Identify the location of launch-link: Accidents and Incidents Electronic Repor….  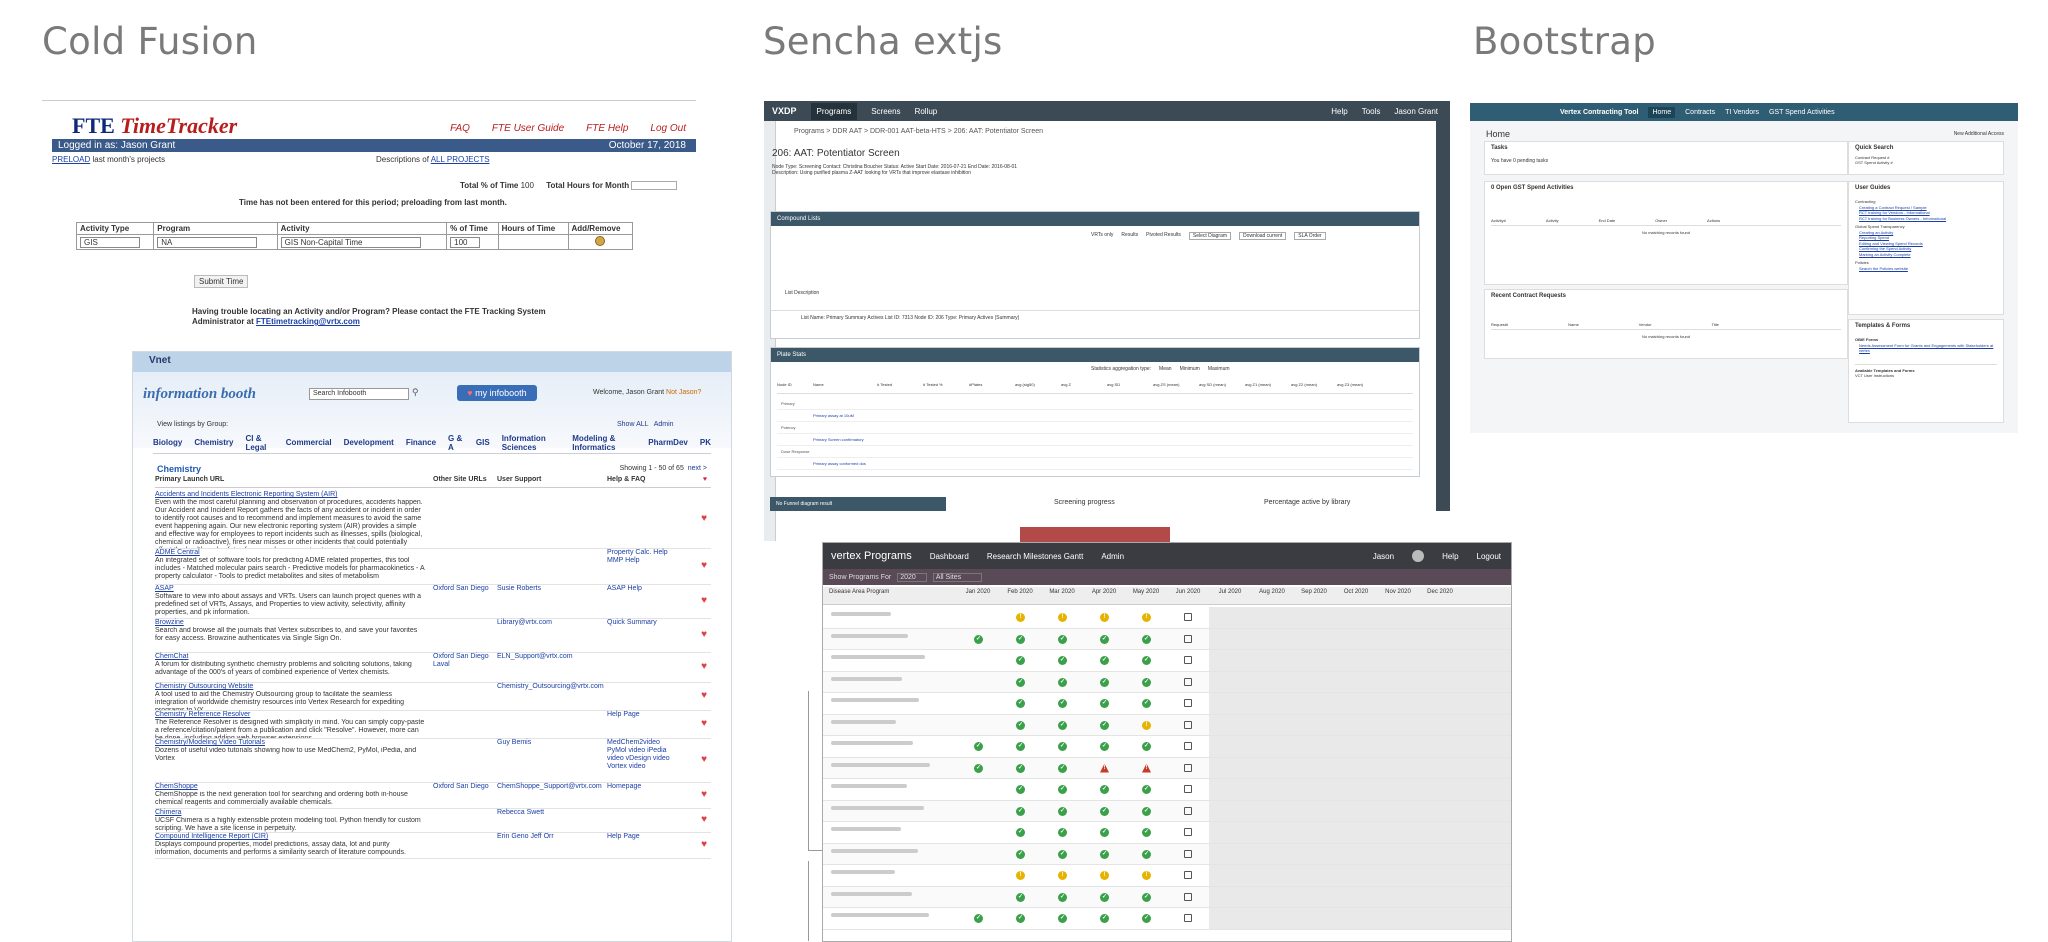
(290, 495).